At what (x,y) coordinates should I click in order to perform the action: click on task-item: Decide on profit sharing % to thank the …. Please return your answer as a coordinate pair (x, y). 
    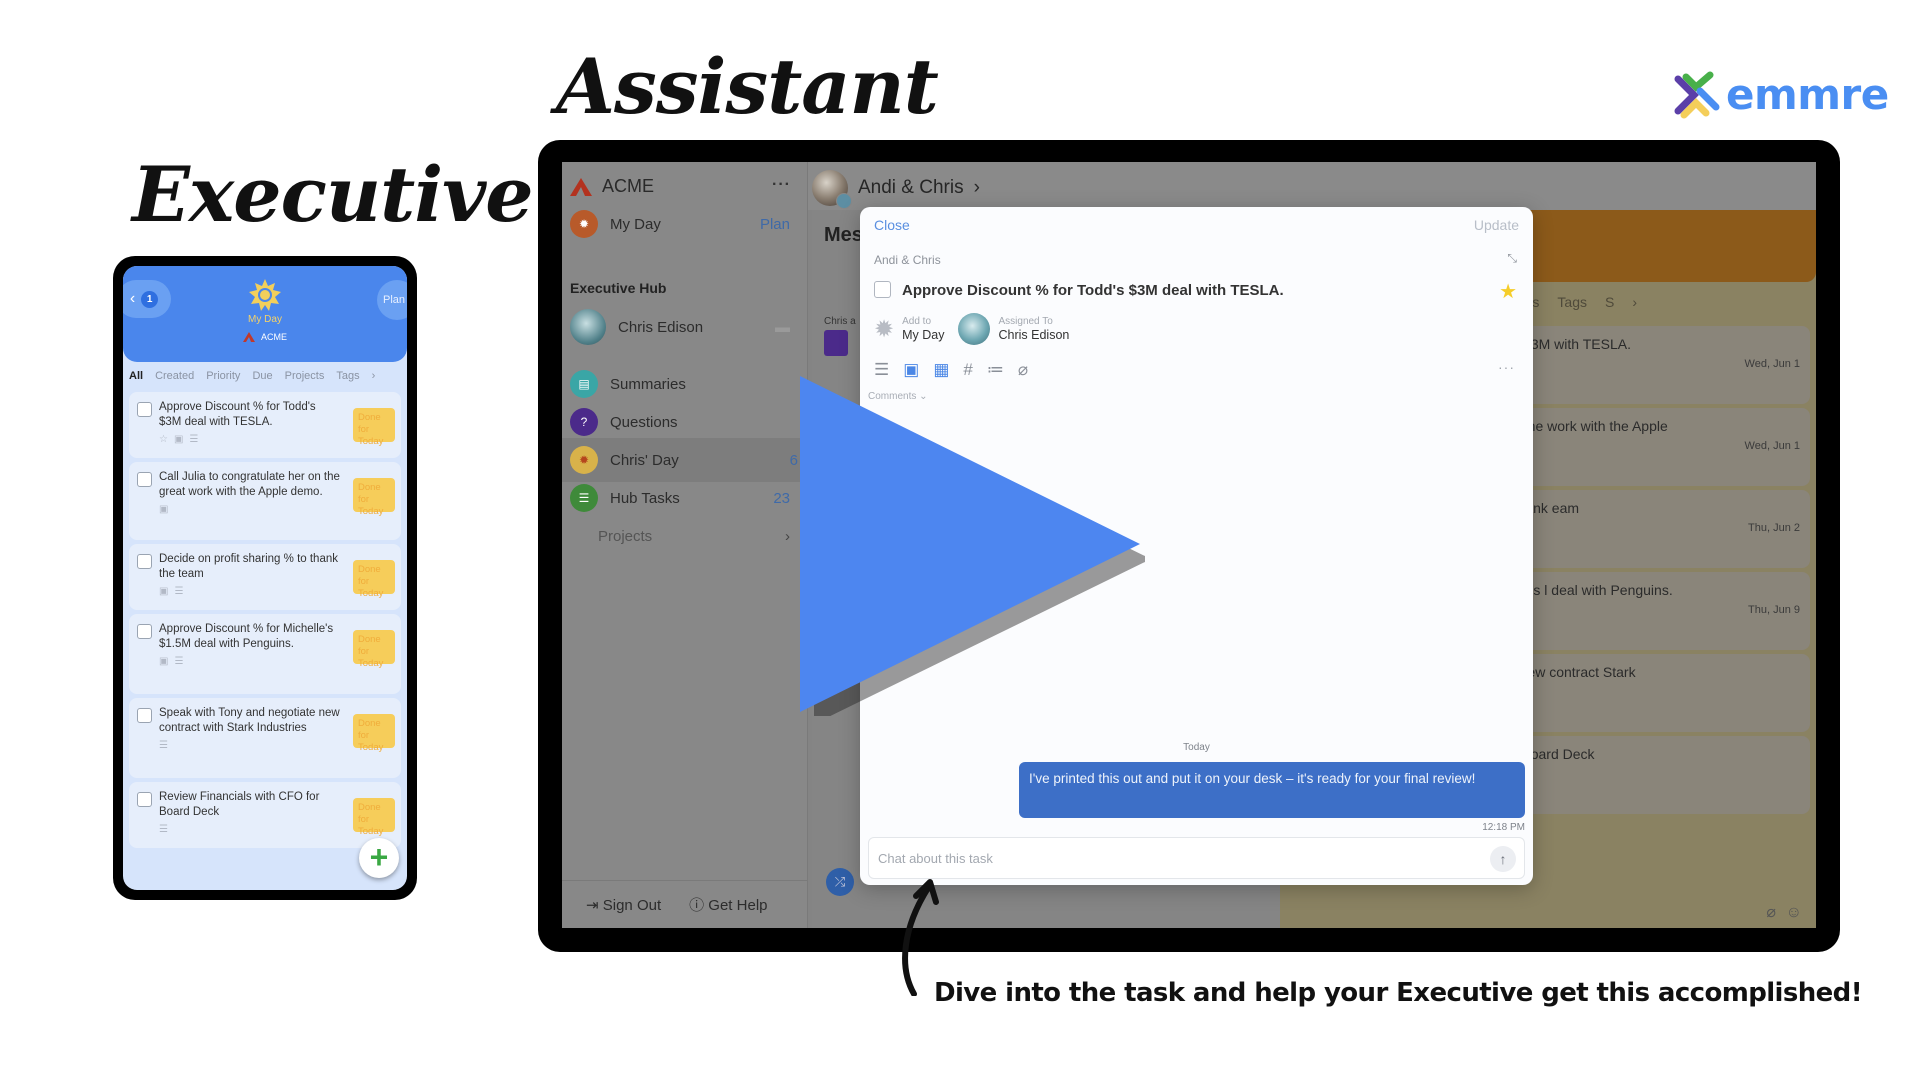
    Looking at the image, I should click on (265, 577).